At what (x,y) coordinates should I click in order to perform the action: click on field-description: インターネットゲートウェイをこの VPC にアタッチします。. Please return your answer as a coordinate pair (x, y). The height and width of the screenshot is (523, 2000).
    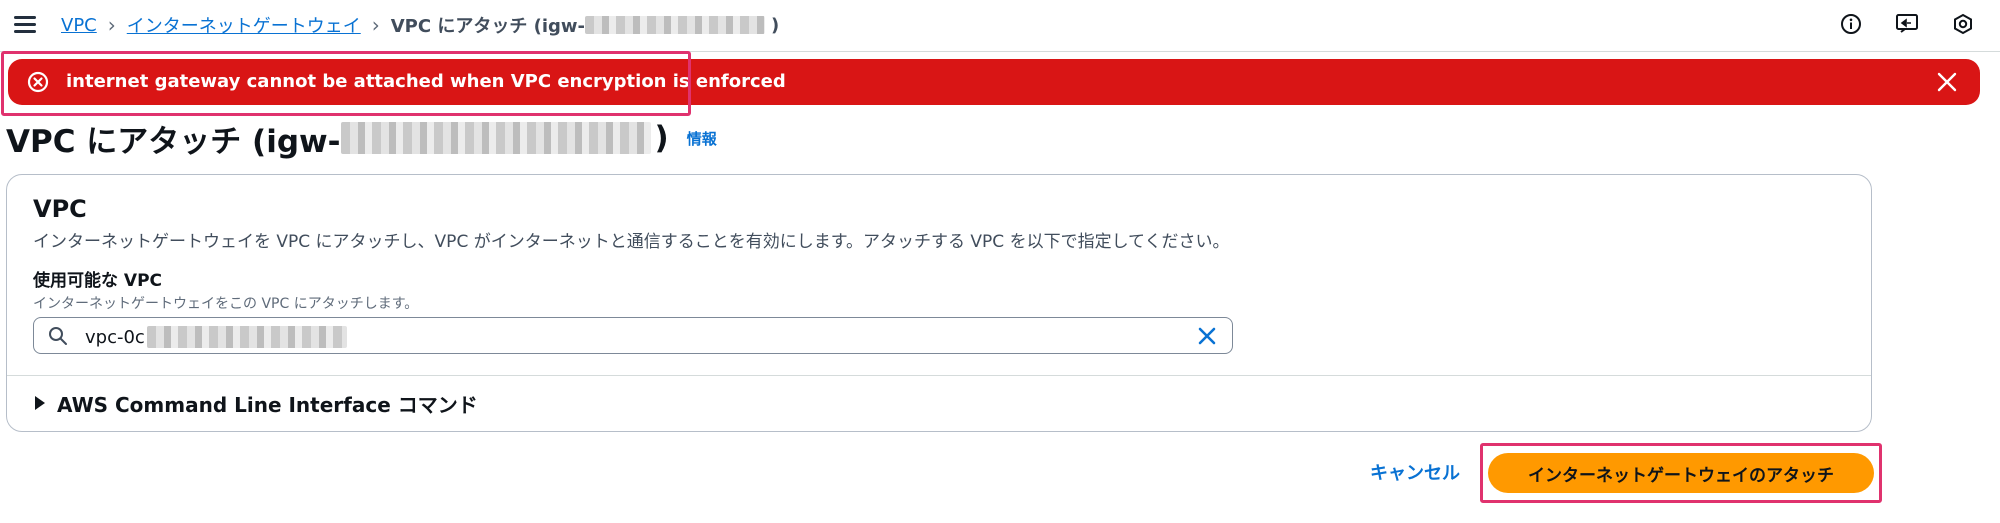
    Looking at the image, I should click on (226, 304).